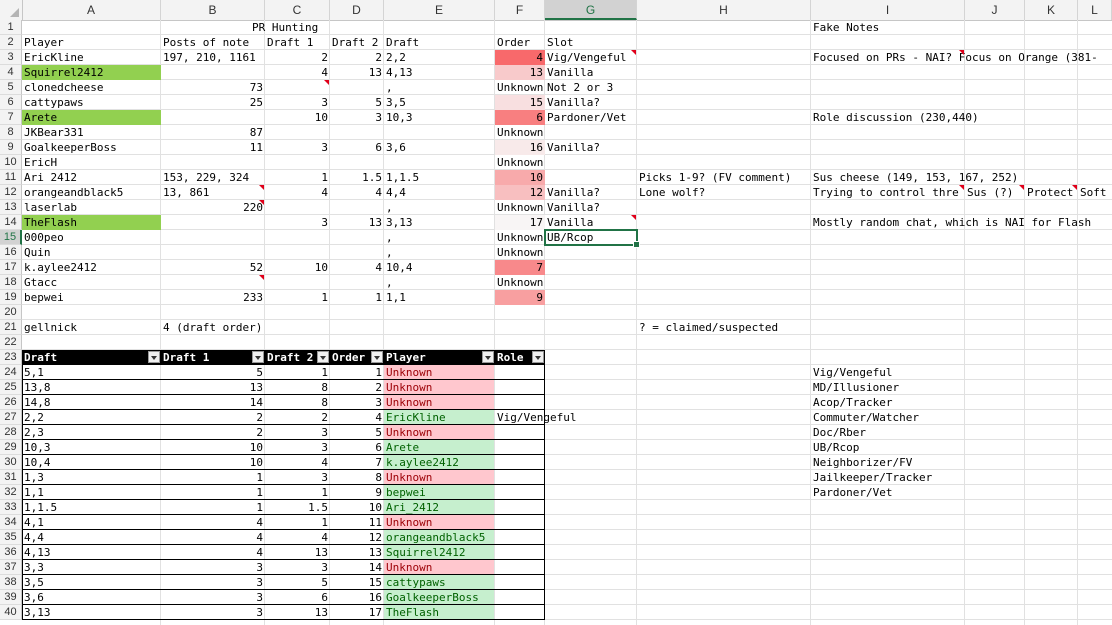  What do you see at coordinates (11, 267) in the screenshot?
I see `row-header-17: 17` at bounding box center [11, 267].